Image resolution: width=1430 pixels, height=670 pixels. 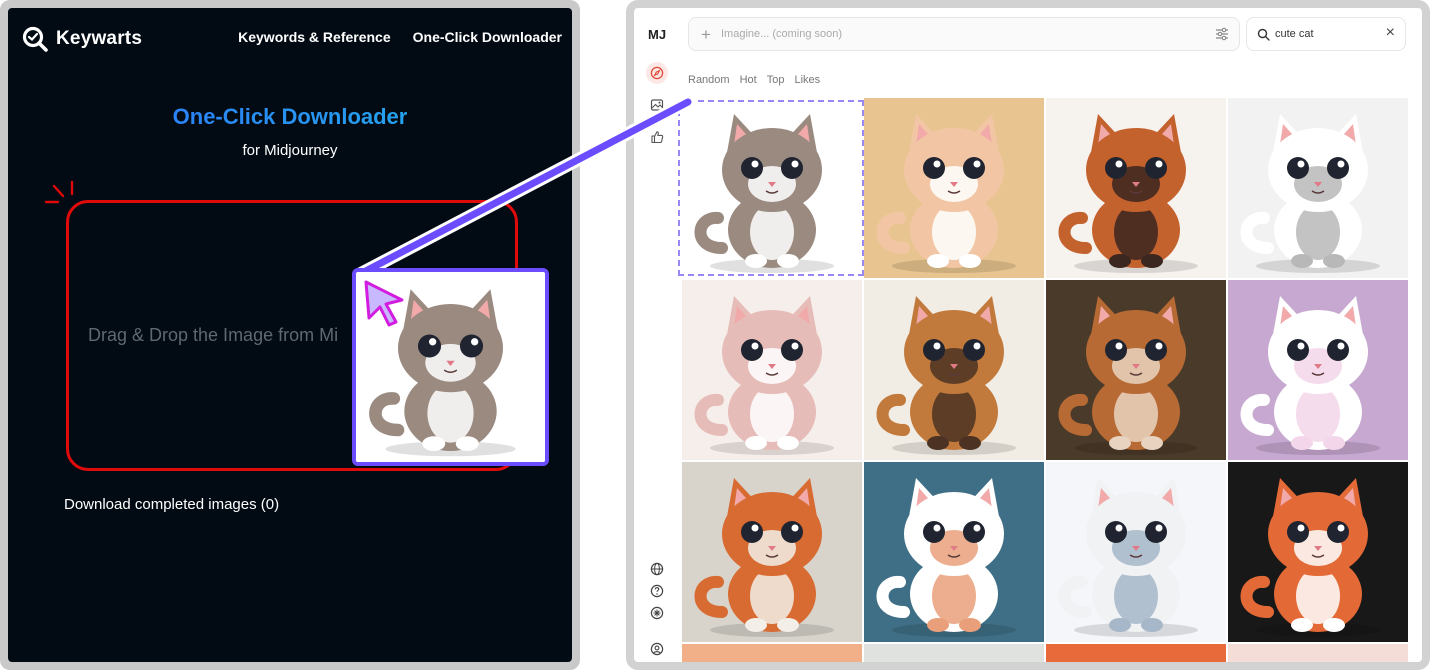 I want to click on keywarts-logo: Keywarts, so click(x=82, y=39).